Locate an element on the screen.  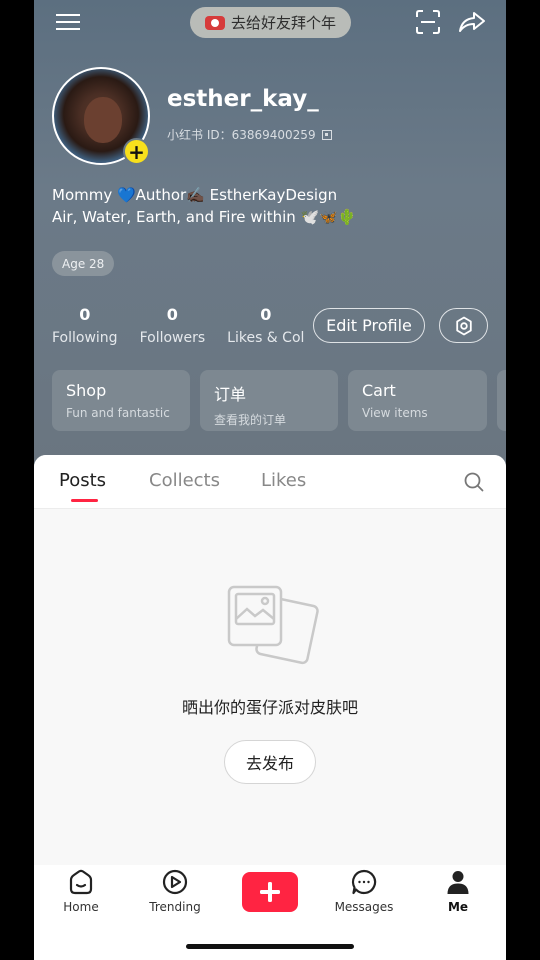
scan-icon is located at coordinates (428, 22).